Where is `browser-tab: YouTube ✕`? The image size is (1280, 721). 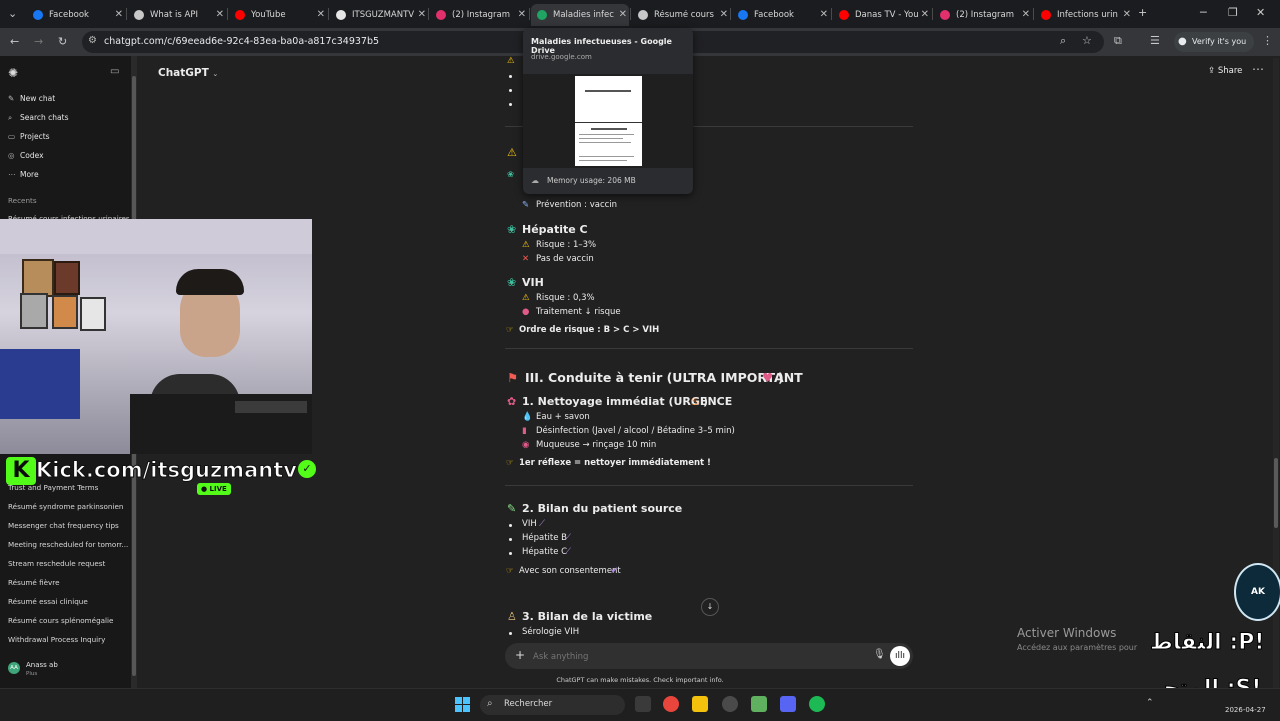 browser-tab: YouTube ✕ is located at coordinates (278, 15).